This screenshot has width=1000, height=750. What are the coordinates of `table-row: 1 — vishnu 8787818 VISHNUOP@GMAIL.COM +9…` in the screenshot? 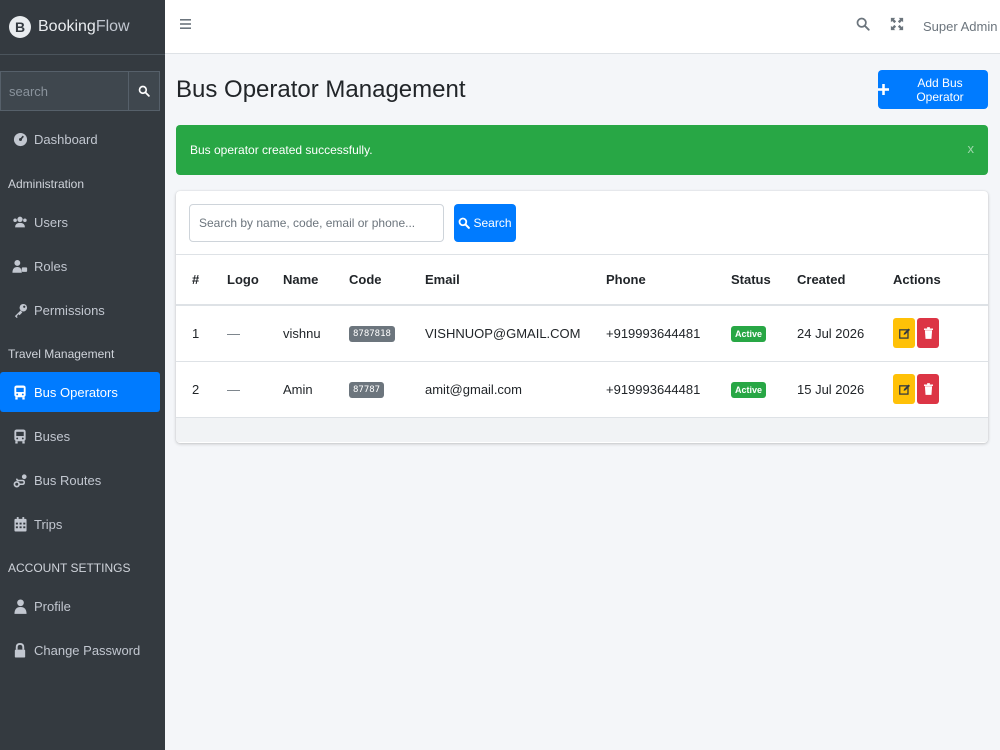 It's located at (582, 333).